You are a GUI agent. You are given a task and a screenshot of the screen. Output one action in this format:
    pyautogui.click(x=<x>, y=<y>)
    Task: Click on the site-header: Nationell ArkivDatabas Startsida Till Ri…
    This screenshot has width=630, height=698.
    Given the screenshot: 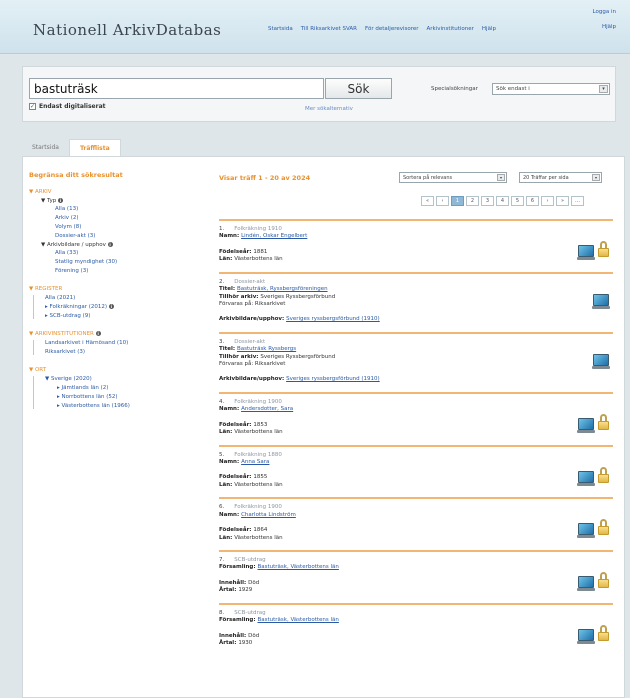 What is the action you would take?
    pyautogui.click(x=315, y=27)
    